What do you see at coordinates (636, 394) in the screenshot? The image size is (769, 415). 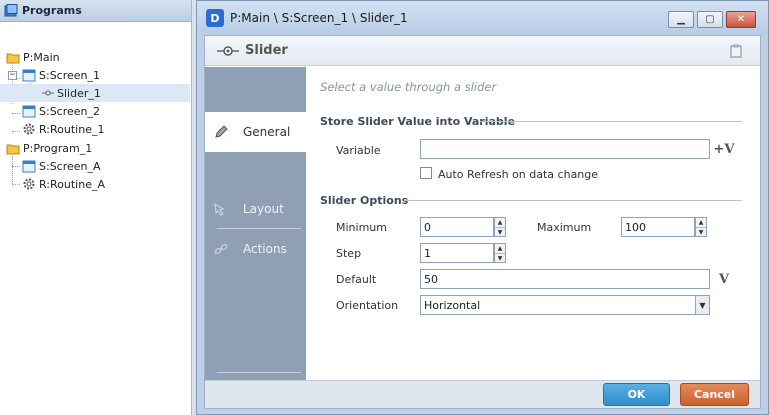 I see `ok-button: OK` at bounding box center [636, 394].